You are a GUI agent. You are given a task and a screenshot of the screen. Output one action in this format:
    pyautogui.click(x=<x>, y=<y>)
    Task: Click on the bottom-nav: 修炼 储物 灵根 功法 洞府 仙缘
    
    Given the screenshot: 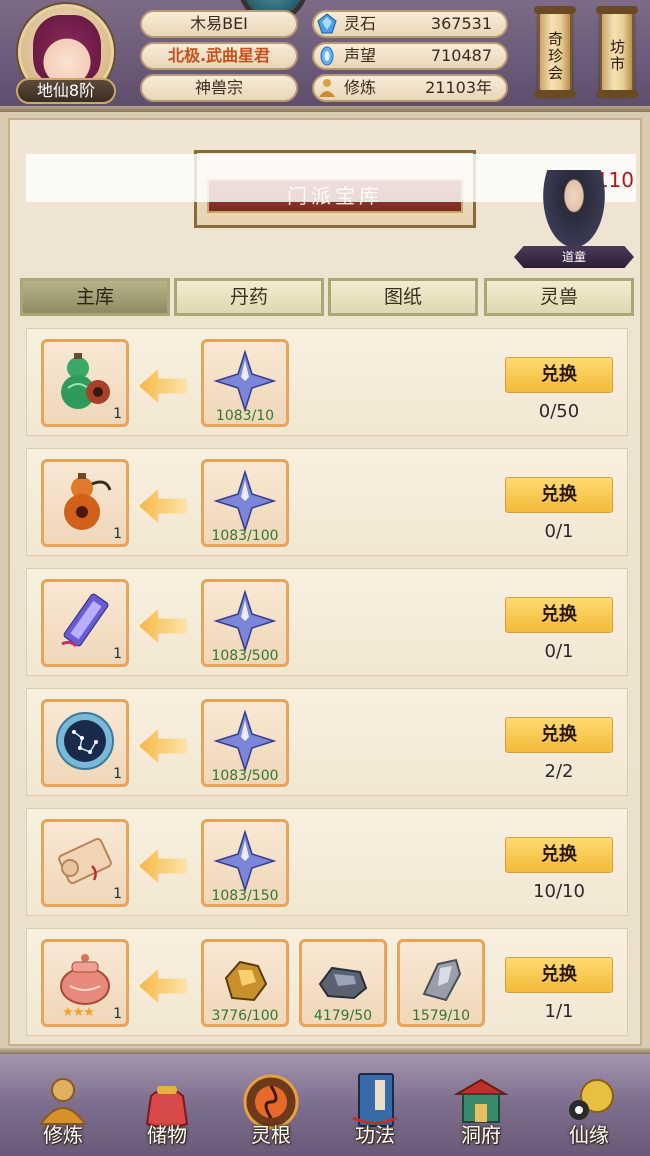 What is the action you would take?
    pyautogui.click(x=325, y=1102)
    